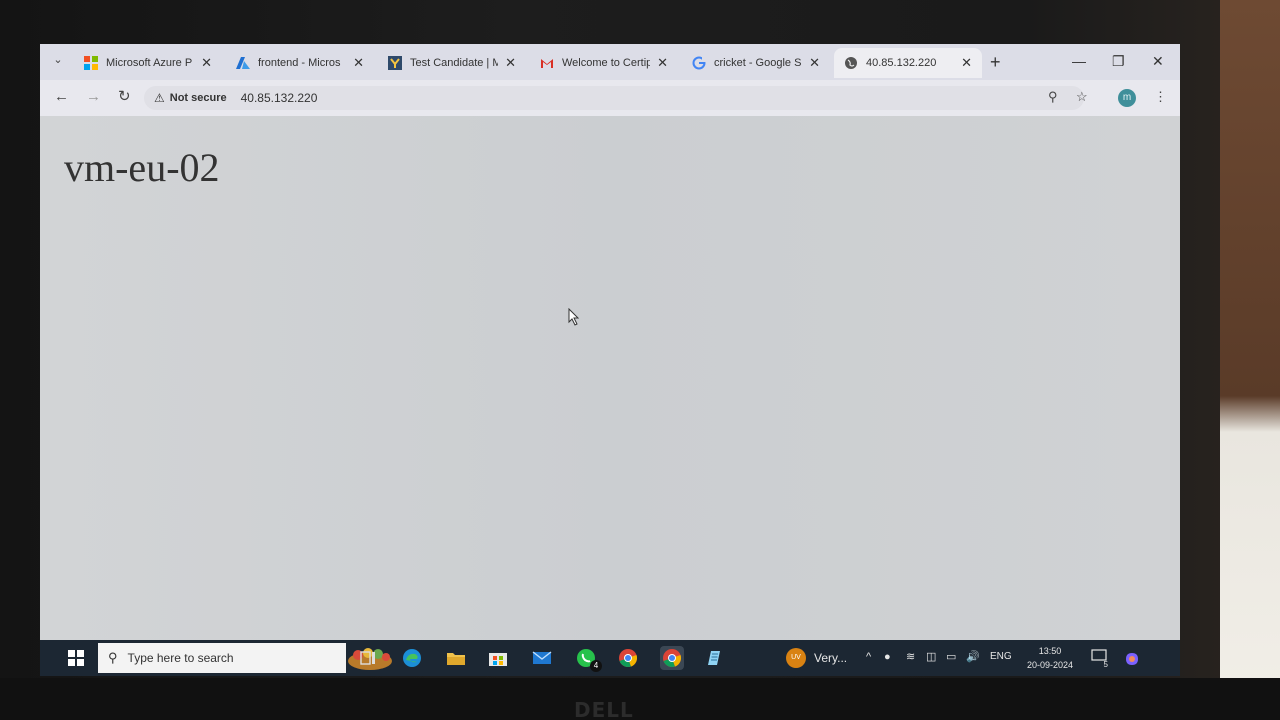  I want to click on whatsapp-icon: 4, so click(588, 659).